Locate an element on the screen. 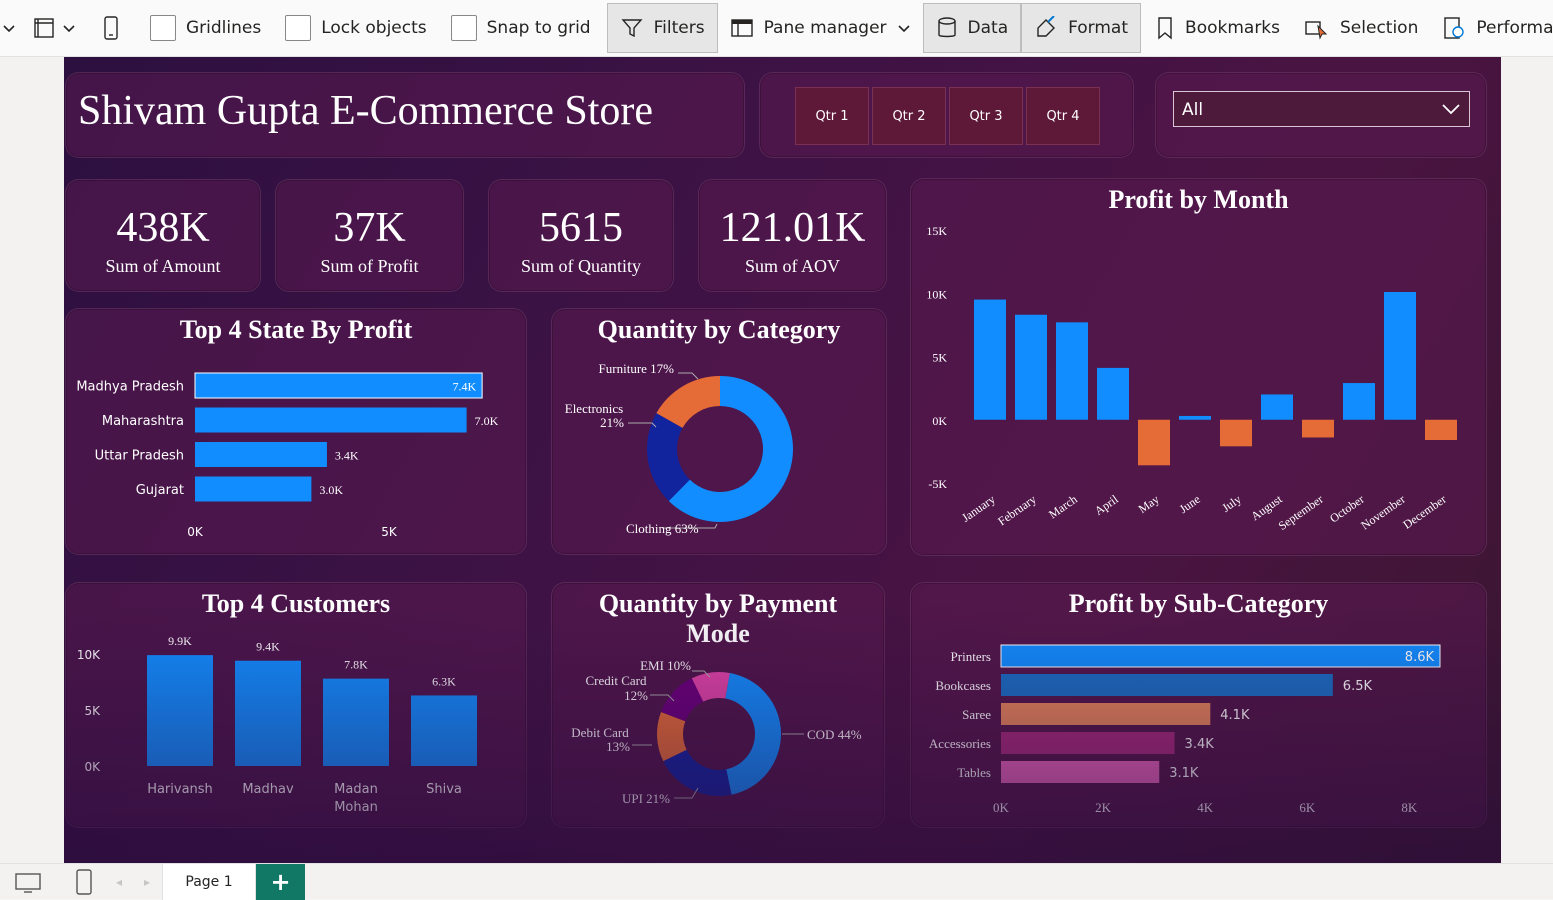 This screenshot has height=900, width=1553. donut-slice is located at coordinates (753, 733).